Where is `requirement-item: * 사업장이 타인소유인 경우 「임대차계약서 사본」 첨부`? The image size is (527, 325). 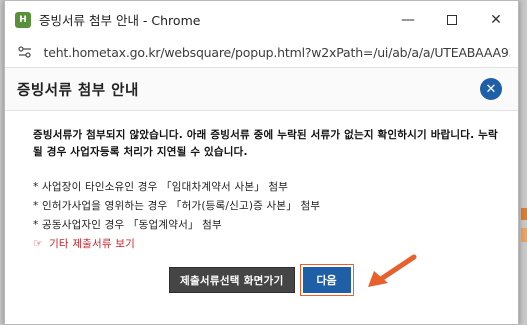 requirement-item: * 사업장이 타인소유인 경우 「임대차계약서 사본」 첨부 is located at coordinates (161, 187).